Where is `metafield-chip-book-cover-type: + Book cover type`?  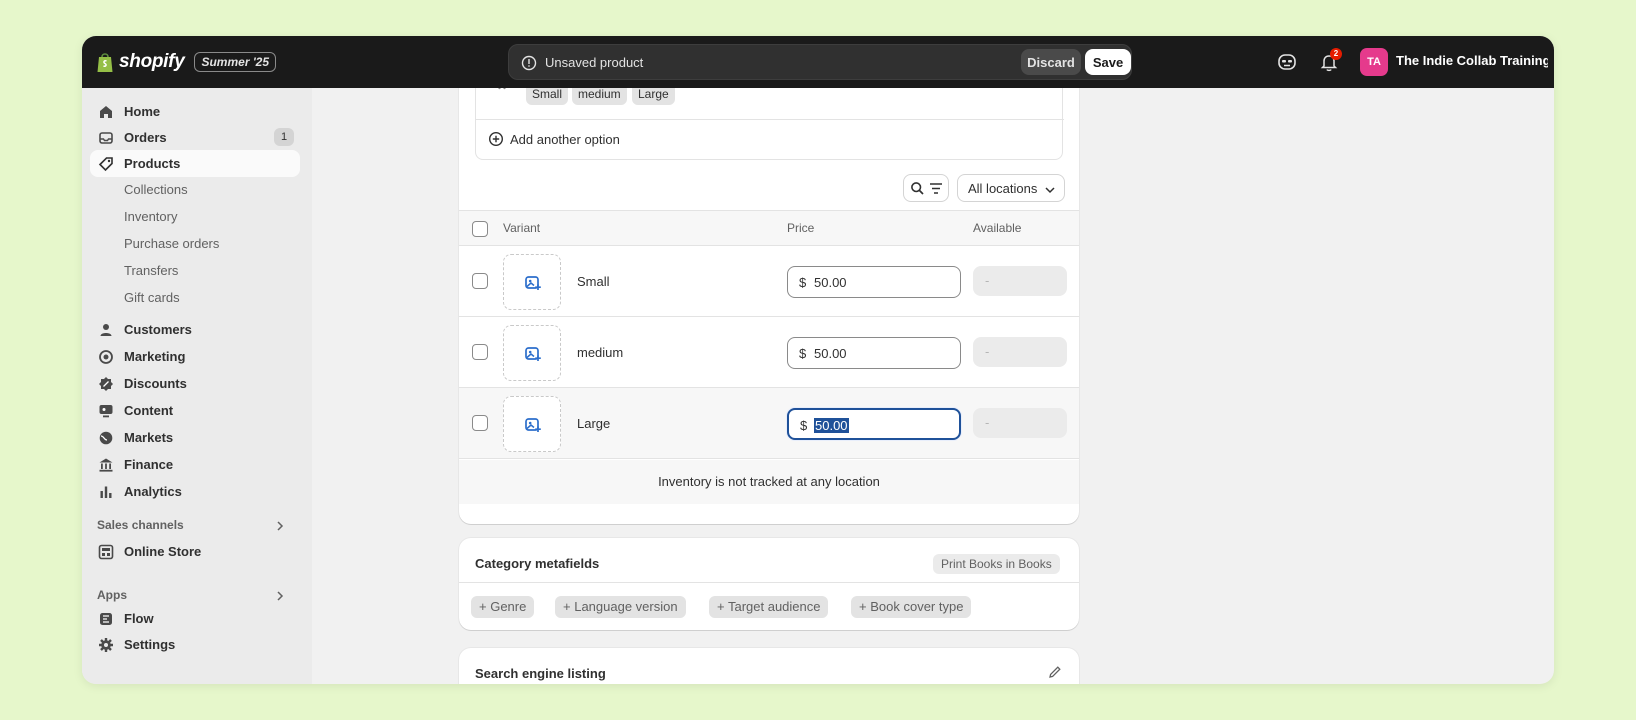 metafield-chip-book-cover-type: + Book cover type is located at coordinates (911, 607).